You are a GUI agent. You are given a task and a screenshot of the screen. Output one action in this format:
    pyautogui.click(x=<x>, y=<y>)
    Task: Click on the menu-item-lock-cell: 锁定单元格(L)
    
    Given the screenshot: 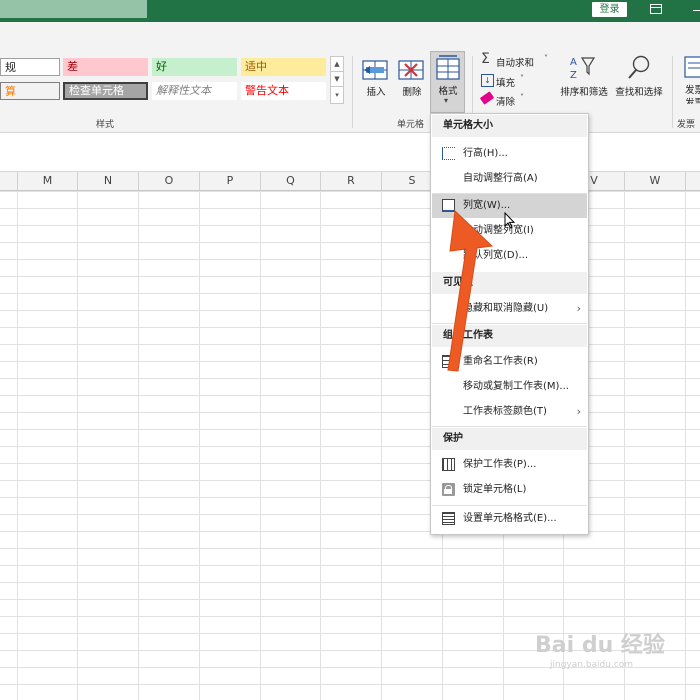 What is the action you would take?
    pyautogui.click(x=509, y=490)
    